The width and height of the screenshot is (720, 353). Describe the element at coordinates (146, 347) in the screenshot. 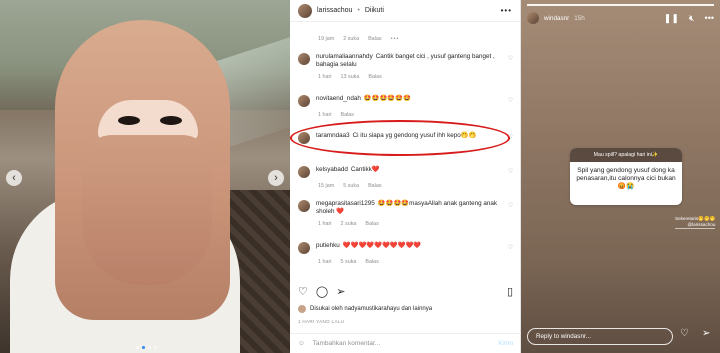

I see `carousel-dots` at that location.